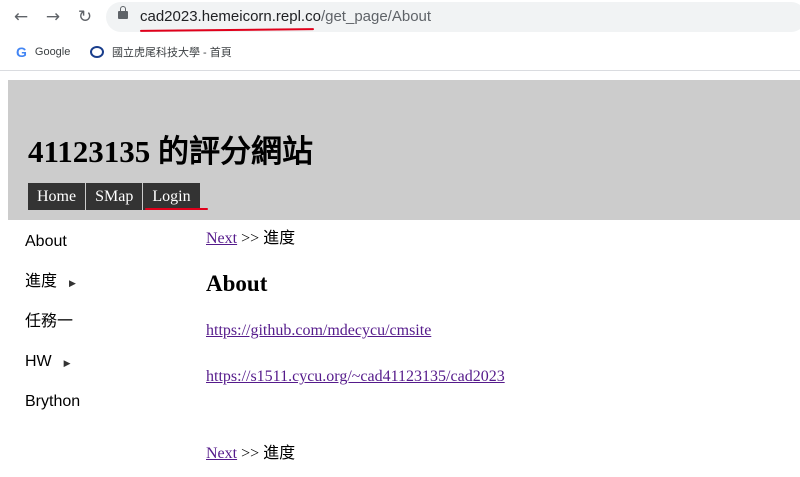  I want to click on menu-item-home: Home, so click(57, 196).